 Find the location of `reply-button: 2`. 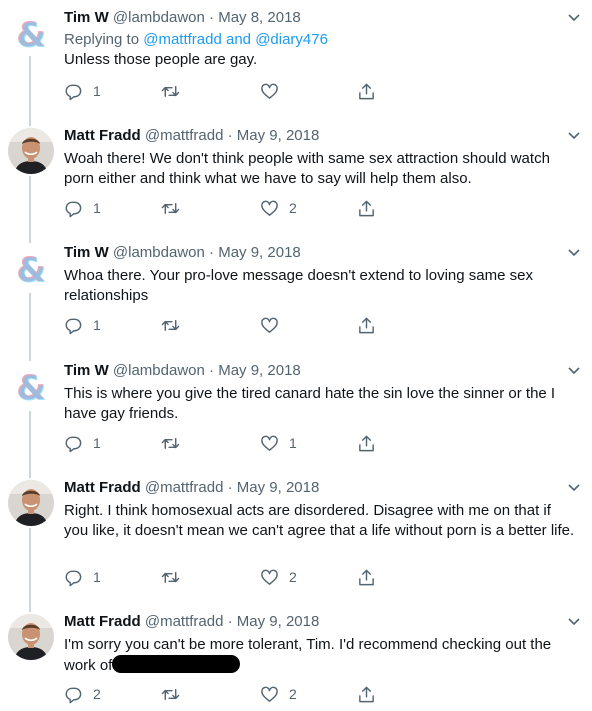

reply-button: 2 is located at coordinates (82, 694).